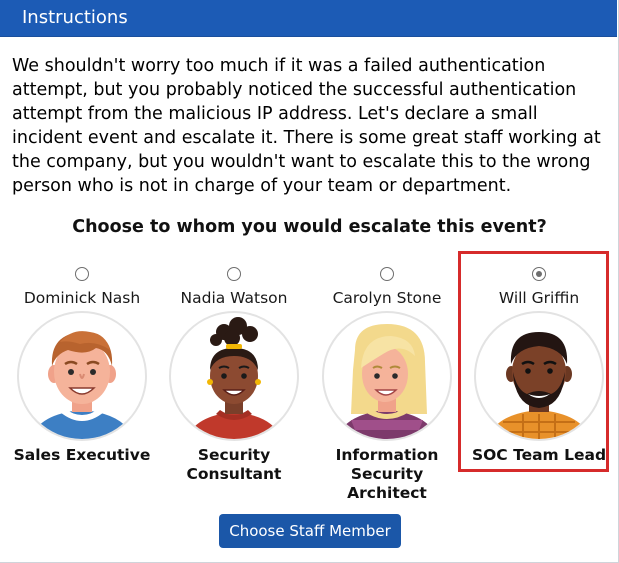 The image size is (619, 563). Describe the element at coordinates (234, 274) in the screenshot. I see `staff-radio-nadia-watson` at that location.